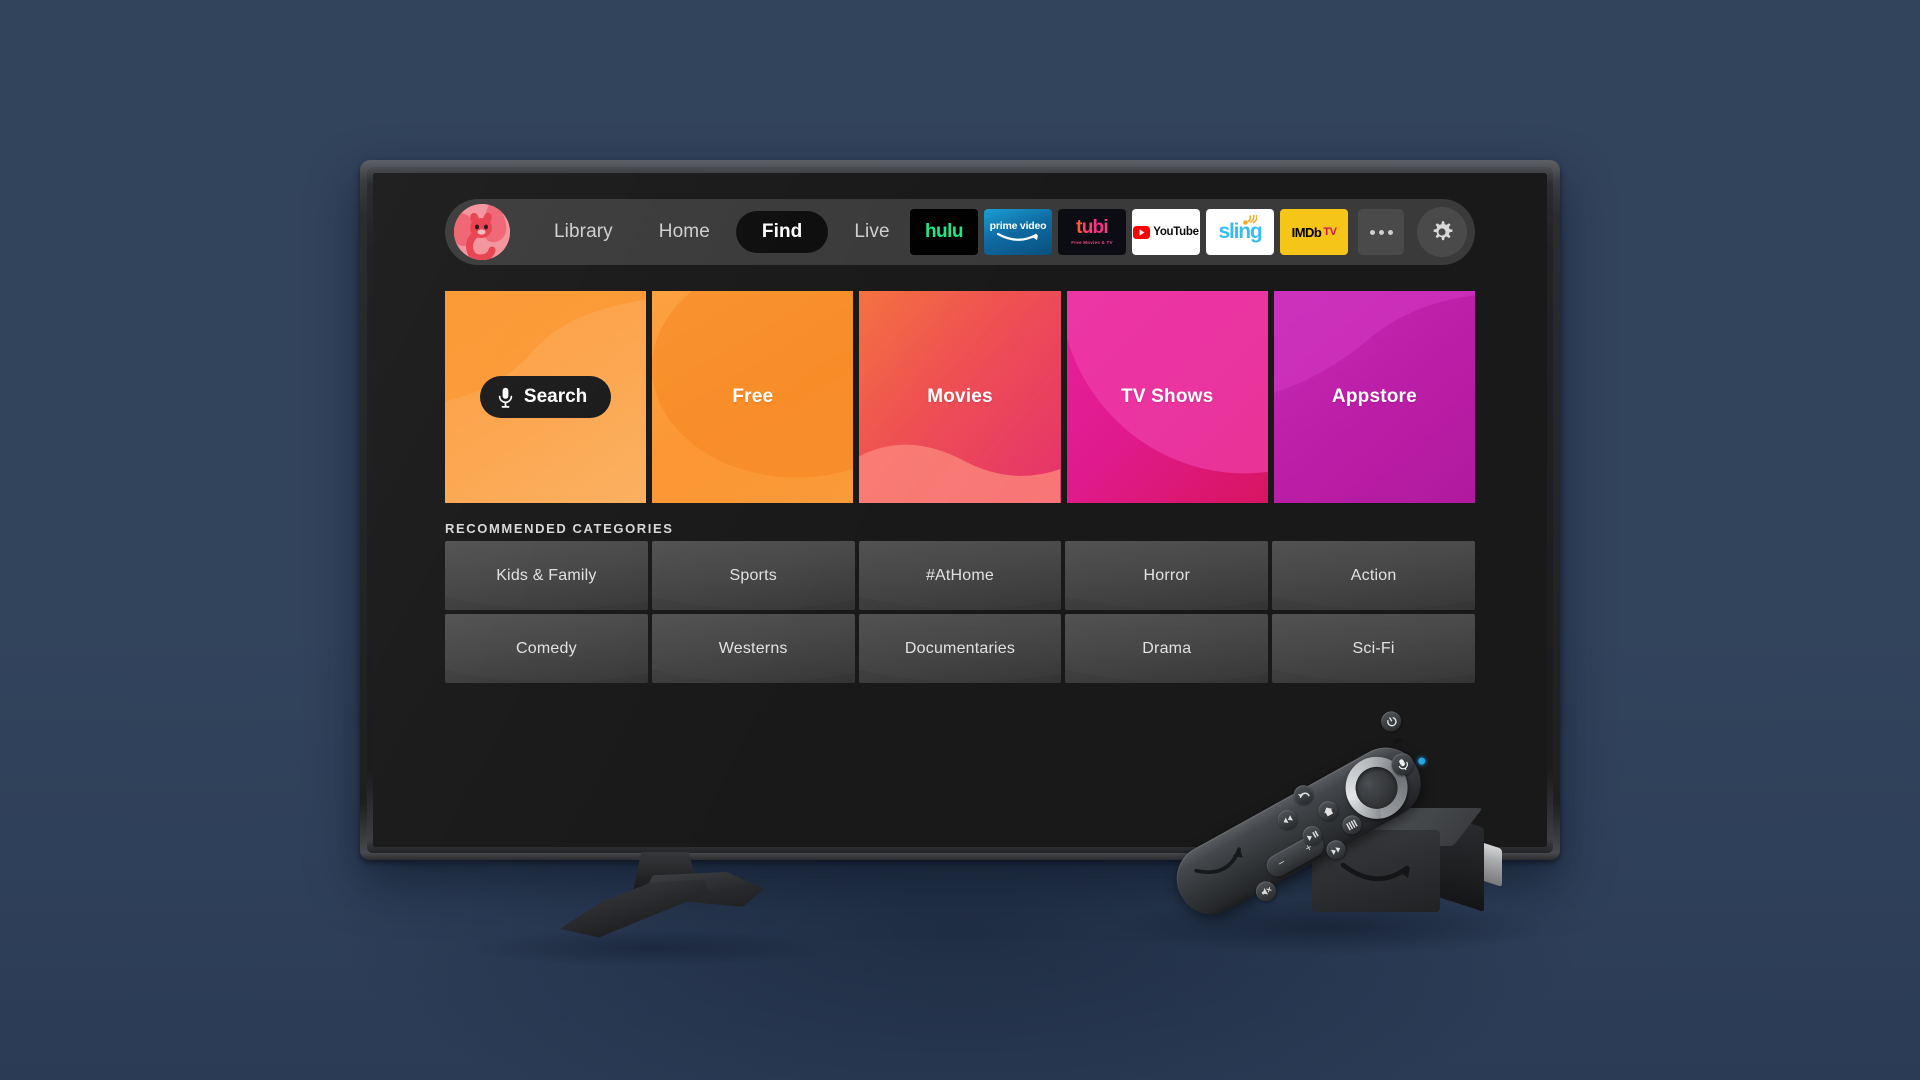 The height and width of the screenshot is (1080, 1920). I want to click on fast-forward-icon, so click(1335, 850).